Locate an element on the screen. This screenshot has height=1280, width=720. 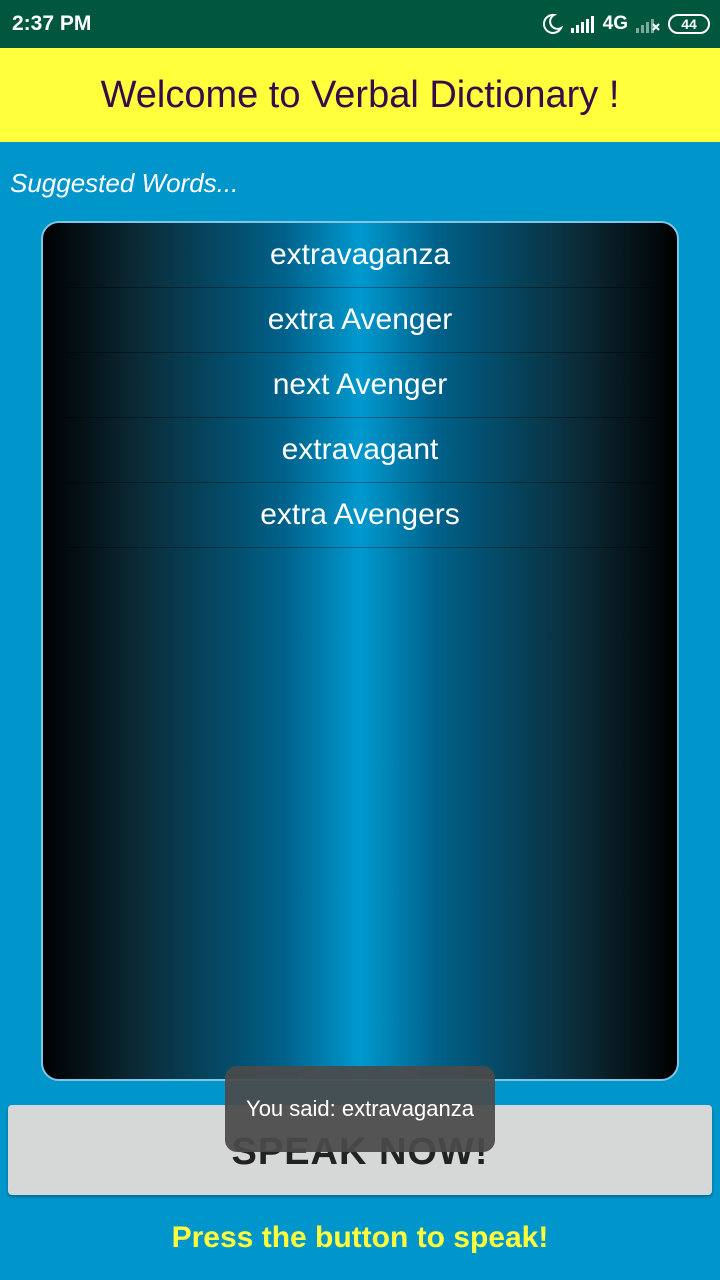
battery-icon: 44 is located at coordinates (689, 24).